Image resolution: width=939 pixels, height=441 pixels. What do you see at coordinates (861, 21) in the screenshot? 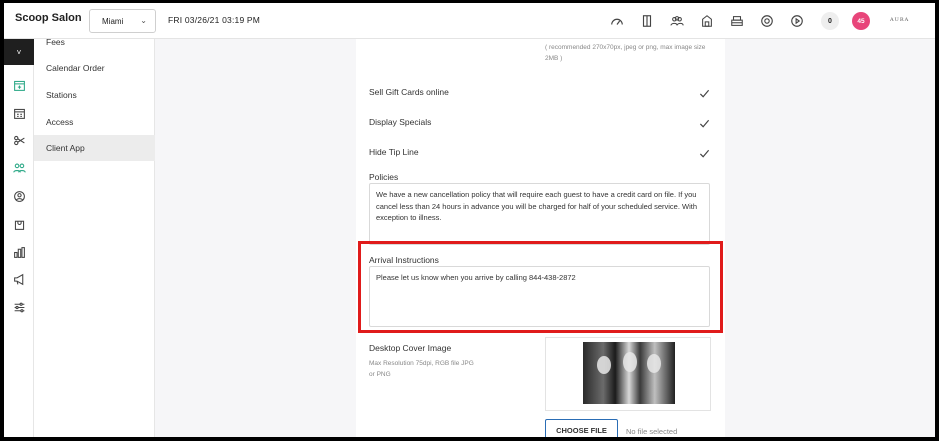
I see `notification-badge: 45` at bounding box center [861, 21].